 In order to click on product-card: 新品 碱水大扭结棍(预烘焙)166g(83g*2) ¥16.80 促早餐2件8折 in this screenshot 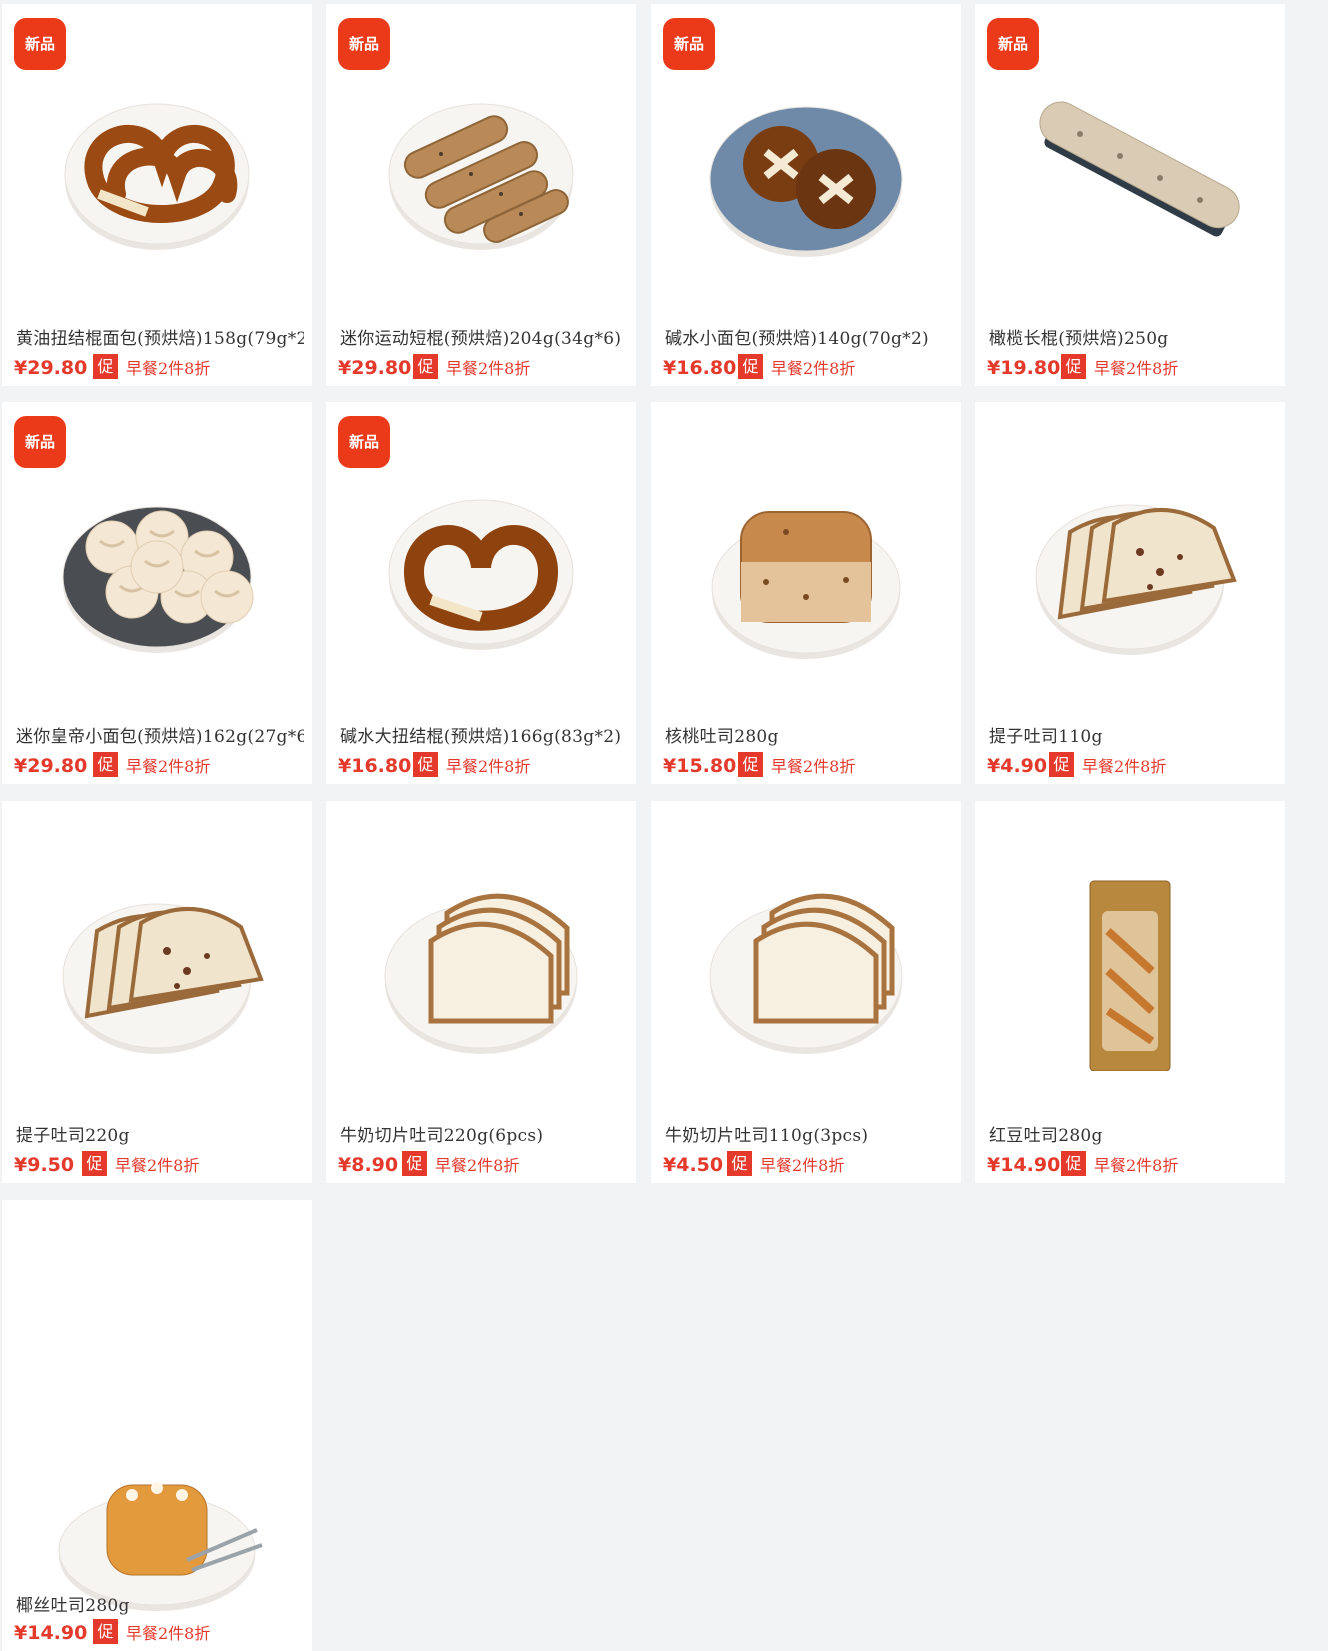, I will do `click(481, 593)`.